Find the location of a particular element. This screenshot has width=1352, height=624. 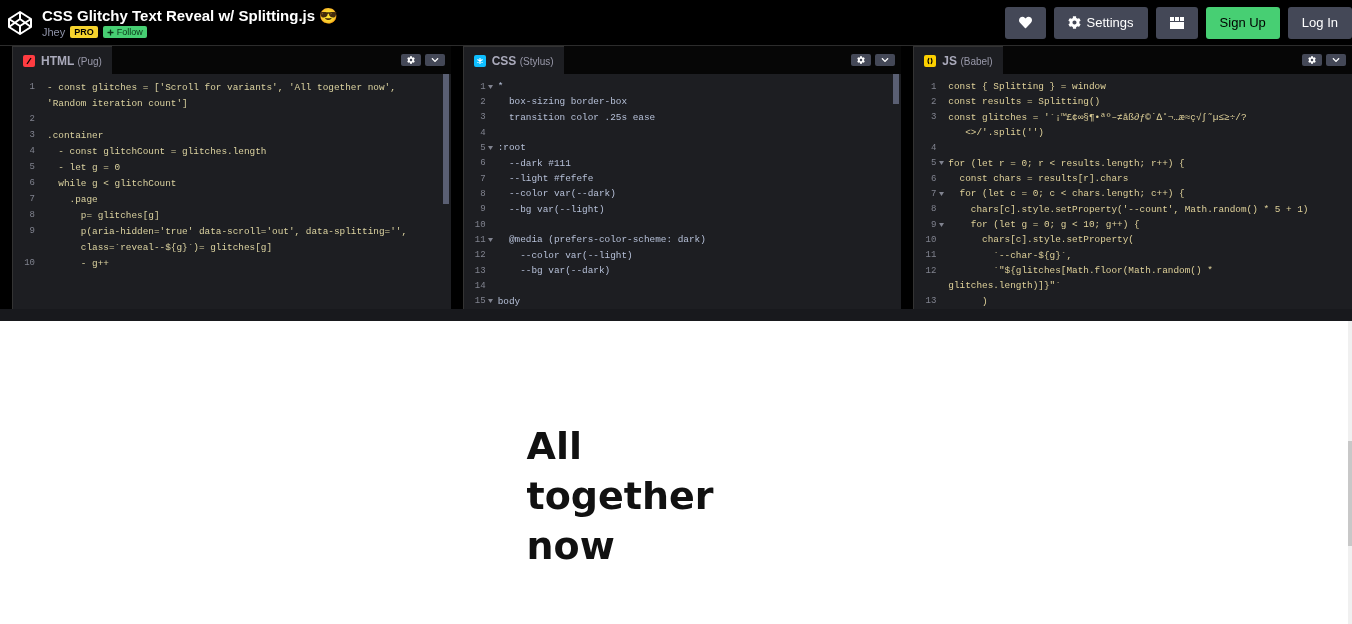

follow-button: Follow is located at coordinates (124, 32).